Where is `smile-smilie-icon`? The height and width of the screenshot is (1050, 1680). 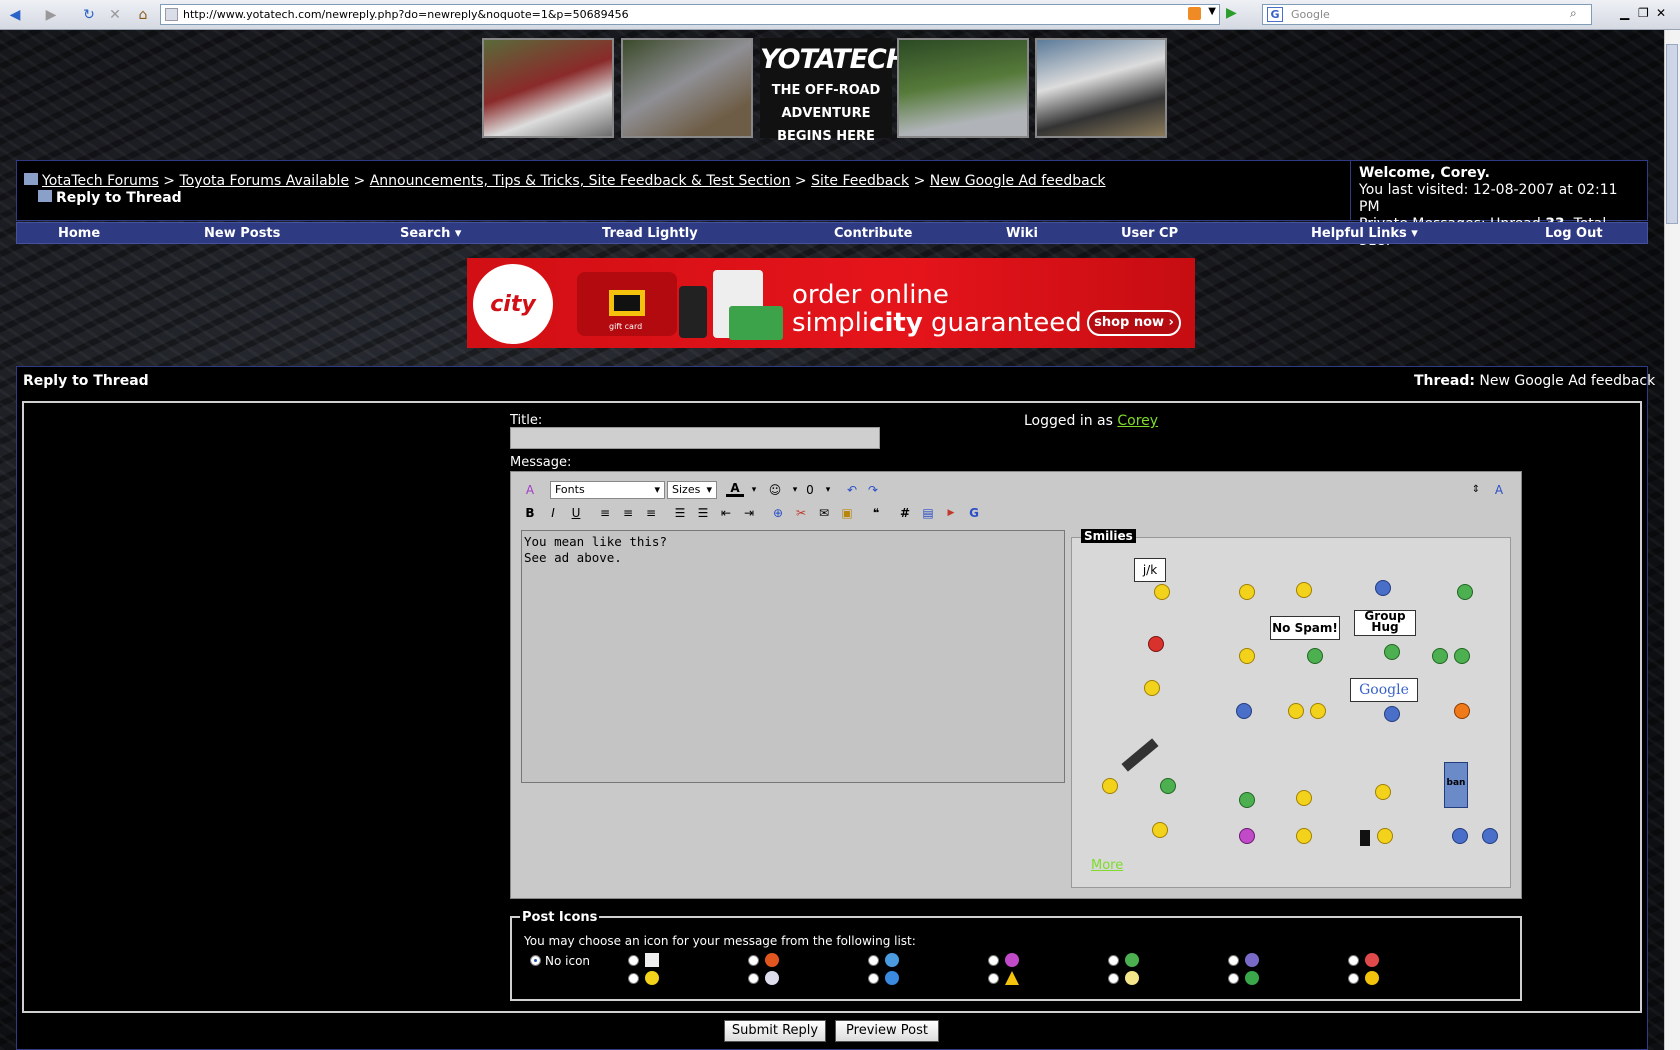 smile-smilie-icon is located at coordinates (1247, 656).